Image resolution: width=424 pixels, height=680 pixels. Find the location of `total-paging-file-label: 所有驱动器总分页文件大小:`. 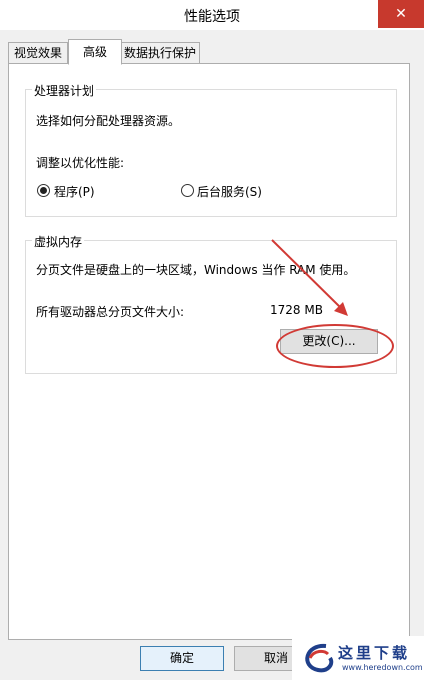

total-paging-file-label: 所有驱动器总分页文件大小: is located at coordinates (110, 312).